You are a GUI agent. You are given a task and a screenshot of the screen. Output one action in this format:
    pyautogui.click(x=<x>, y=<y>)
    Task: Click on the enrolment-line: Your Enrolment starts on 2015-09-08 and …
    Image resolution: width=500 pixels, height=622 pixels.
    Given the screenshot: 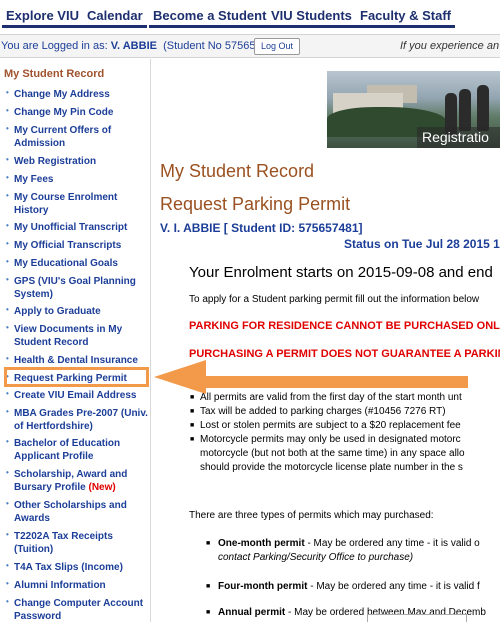 What is the action you would take?
    pyautogui.click(x=341, y=272)
    